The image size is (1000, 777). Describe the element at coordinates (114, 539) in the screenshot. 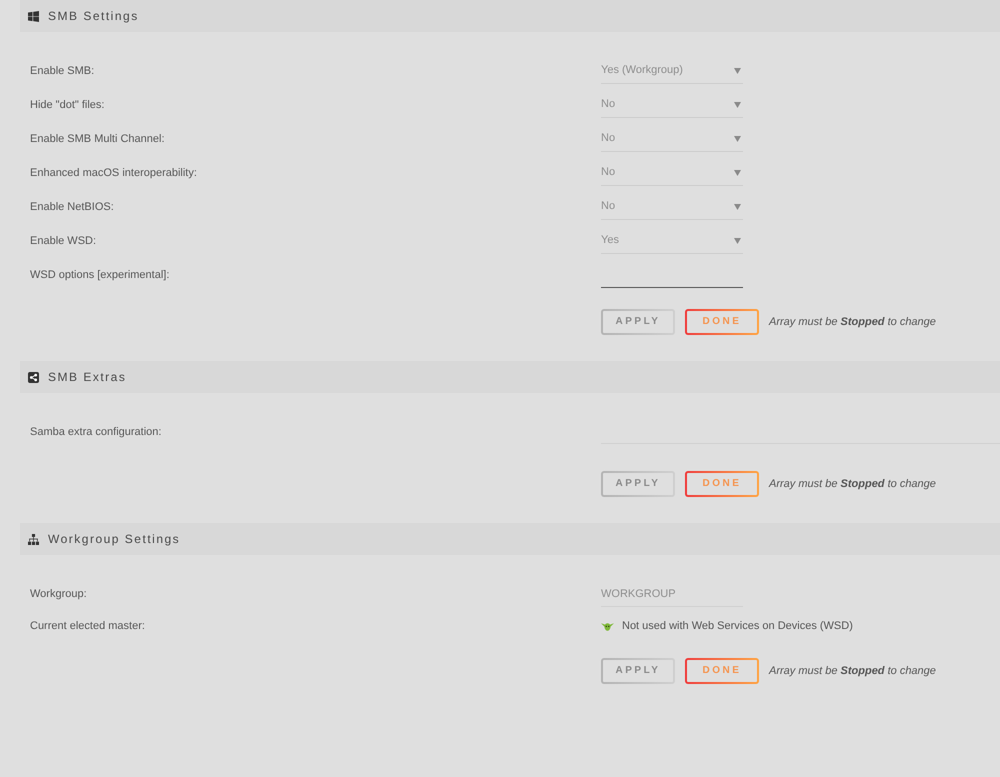

I see `section-title: Workgroup Settings` at that location.